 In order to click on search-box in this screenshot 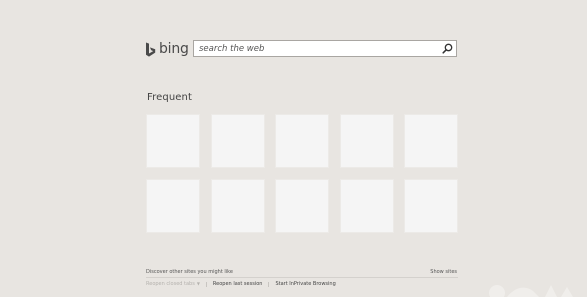, I will do `click(325, 48)`.